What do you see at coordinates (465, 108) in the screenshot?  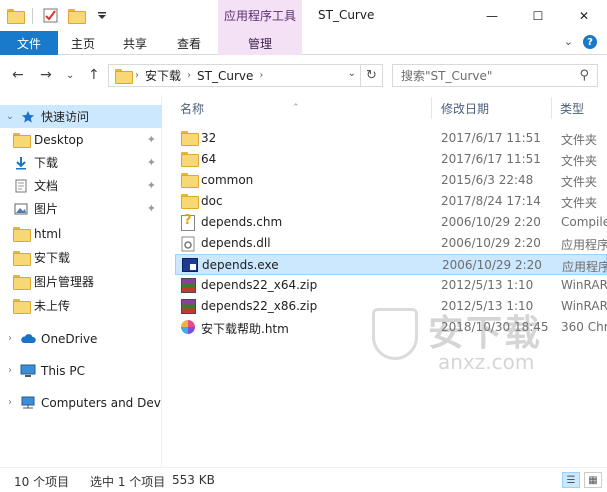 I see `column-header-date: 修改日期` at bounding box center [465, 108].